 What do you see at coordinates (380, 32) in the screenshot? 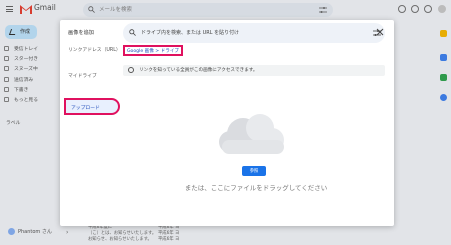
I see `close-icon` at bounding box center [380, 32].